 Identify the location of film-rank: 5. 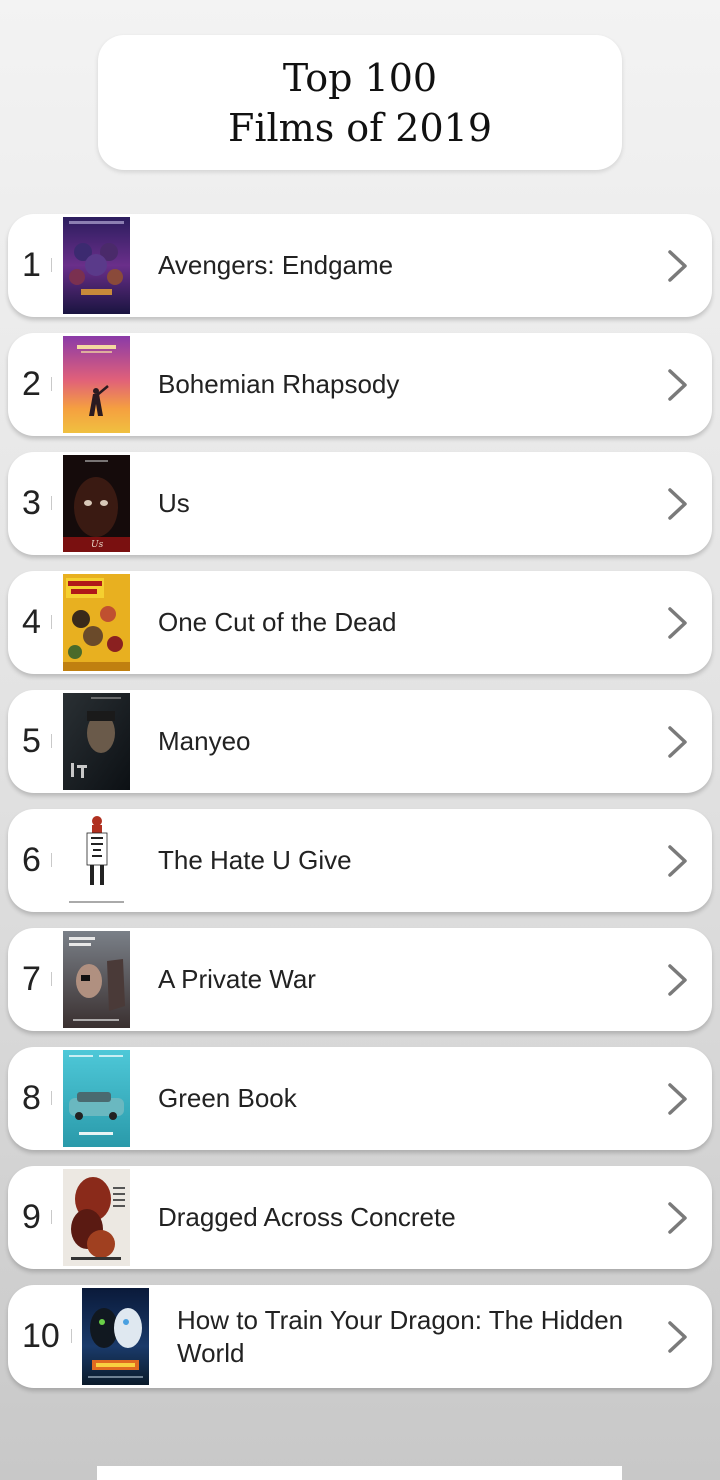
(31, 741).